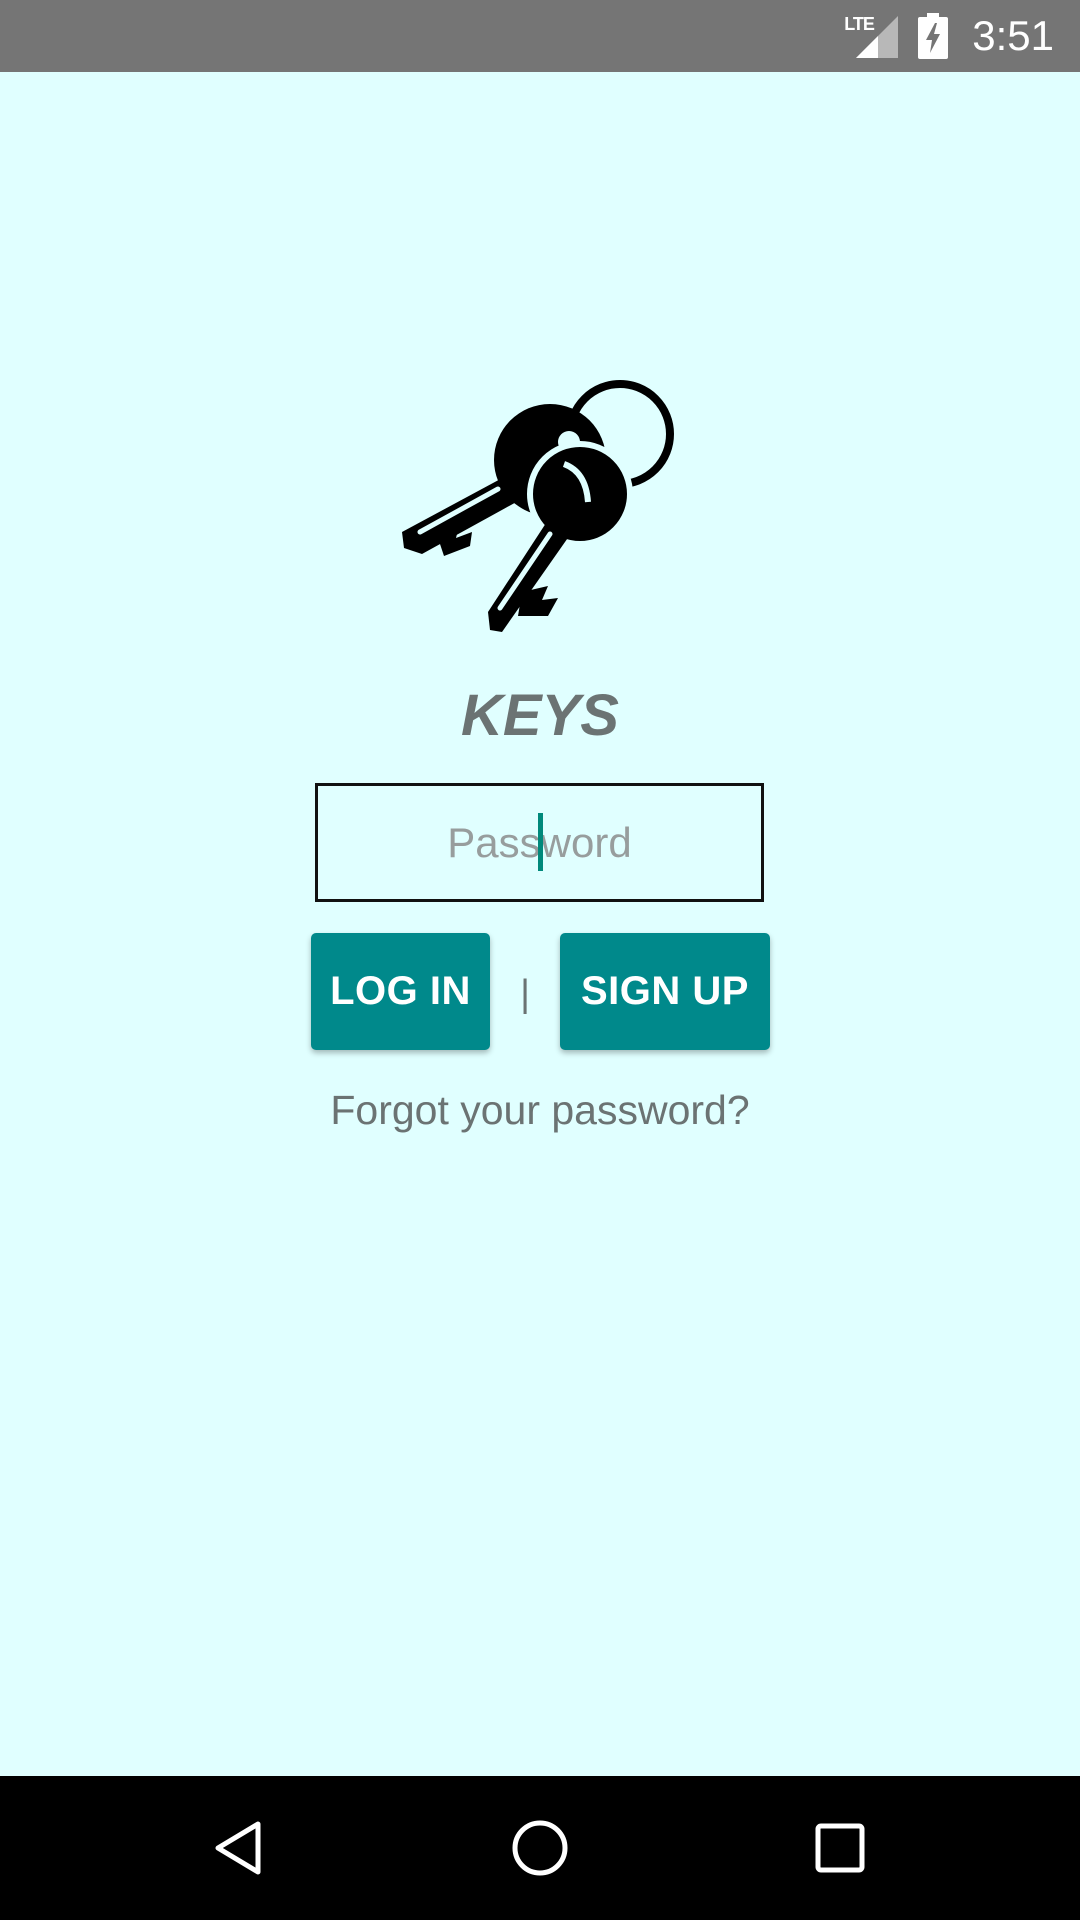 This screenshot has height=1920, width=1080. Describe the element at coordinates (540, 1110) in the screenshot. I see `forgot-password-link: Forgot your password?` at that location.